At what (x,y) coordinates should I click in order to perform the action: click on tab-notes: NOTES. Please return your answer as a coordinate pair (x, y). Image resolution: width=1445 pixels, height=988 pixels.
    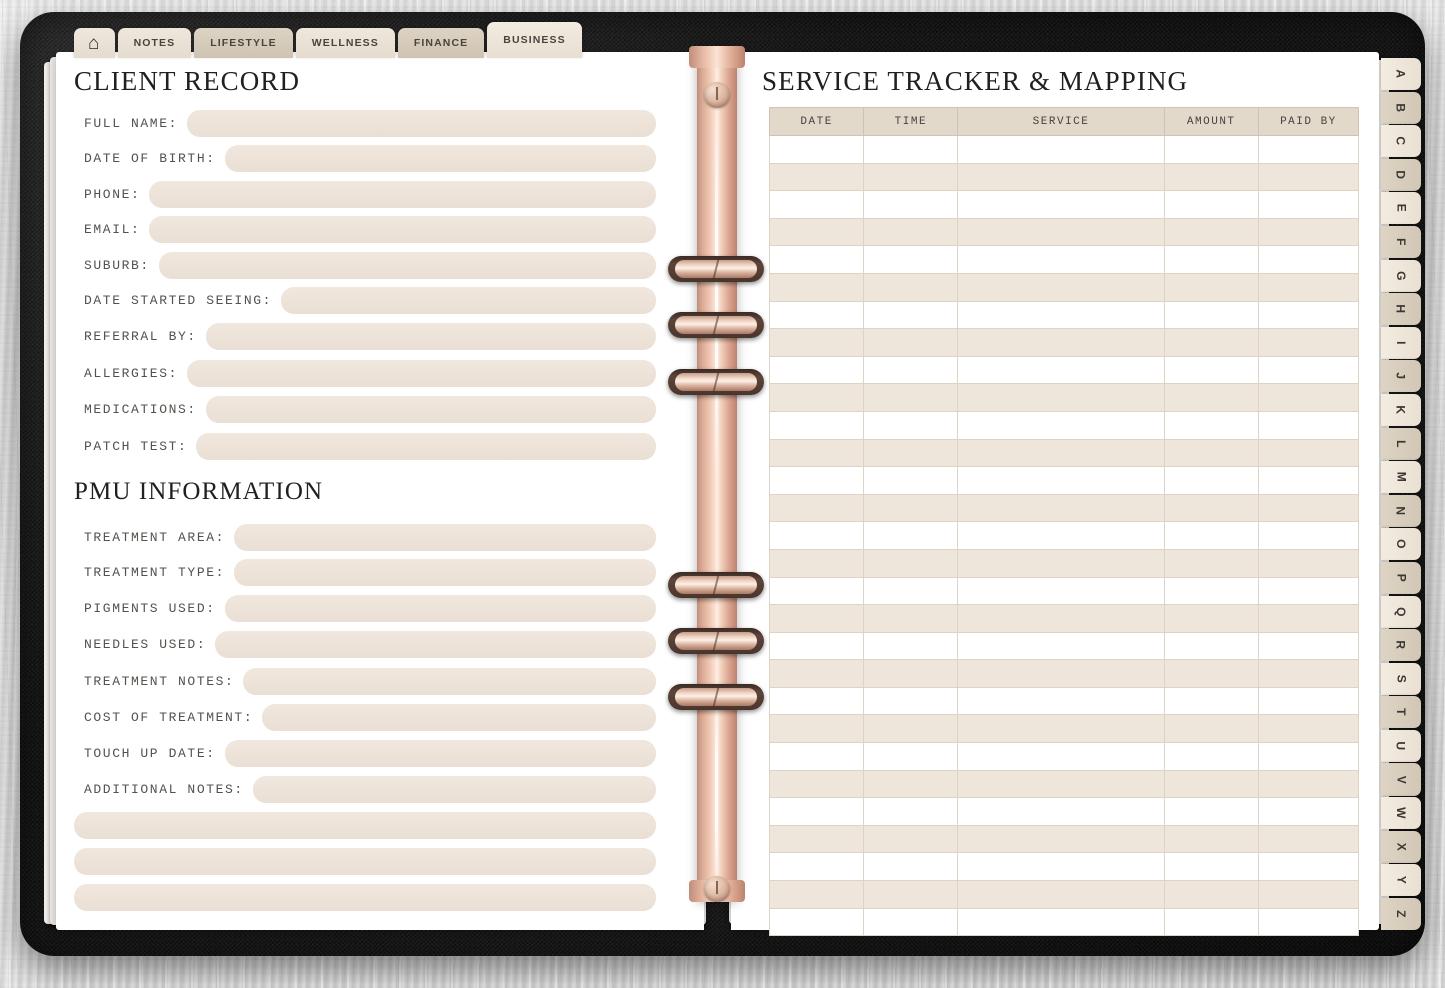
    Looking at the image, I should click on (154, 43).